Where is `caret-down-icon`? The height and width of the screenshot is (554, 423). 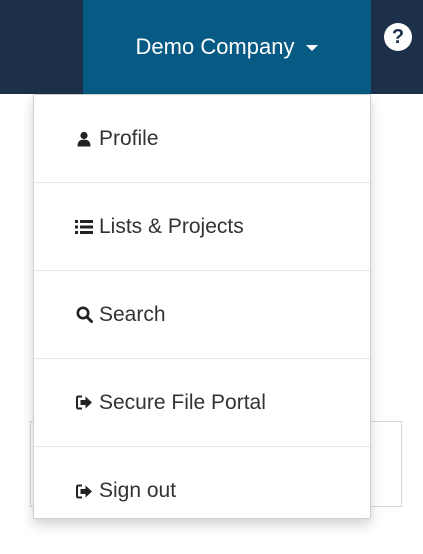
caret-down-icon is located at coordinates (312, 48).